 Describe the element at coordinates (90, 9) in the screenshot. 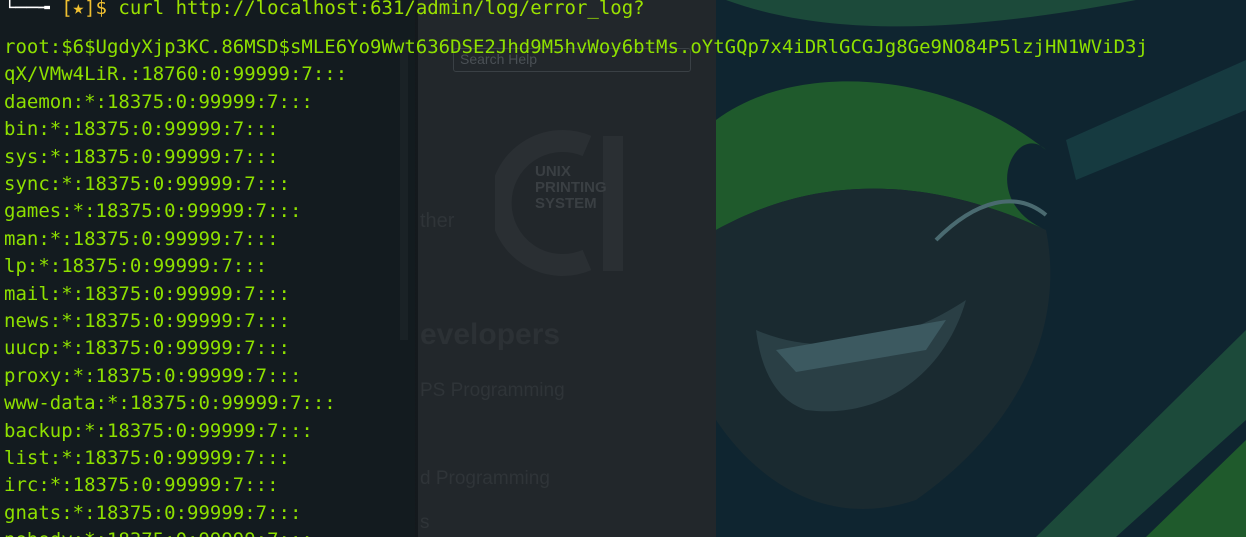

I see `prompt-star: [★]$` at that location.